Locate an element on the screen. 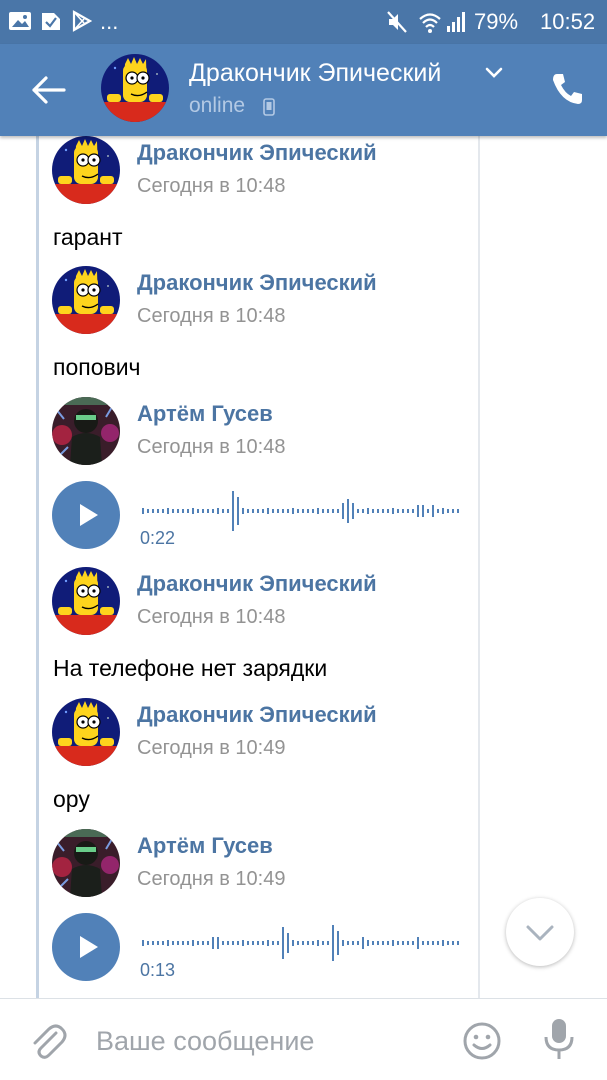  message-header: Артём Гусев Сегодня в 10:48 is located at coordinates (262, 432).